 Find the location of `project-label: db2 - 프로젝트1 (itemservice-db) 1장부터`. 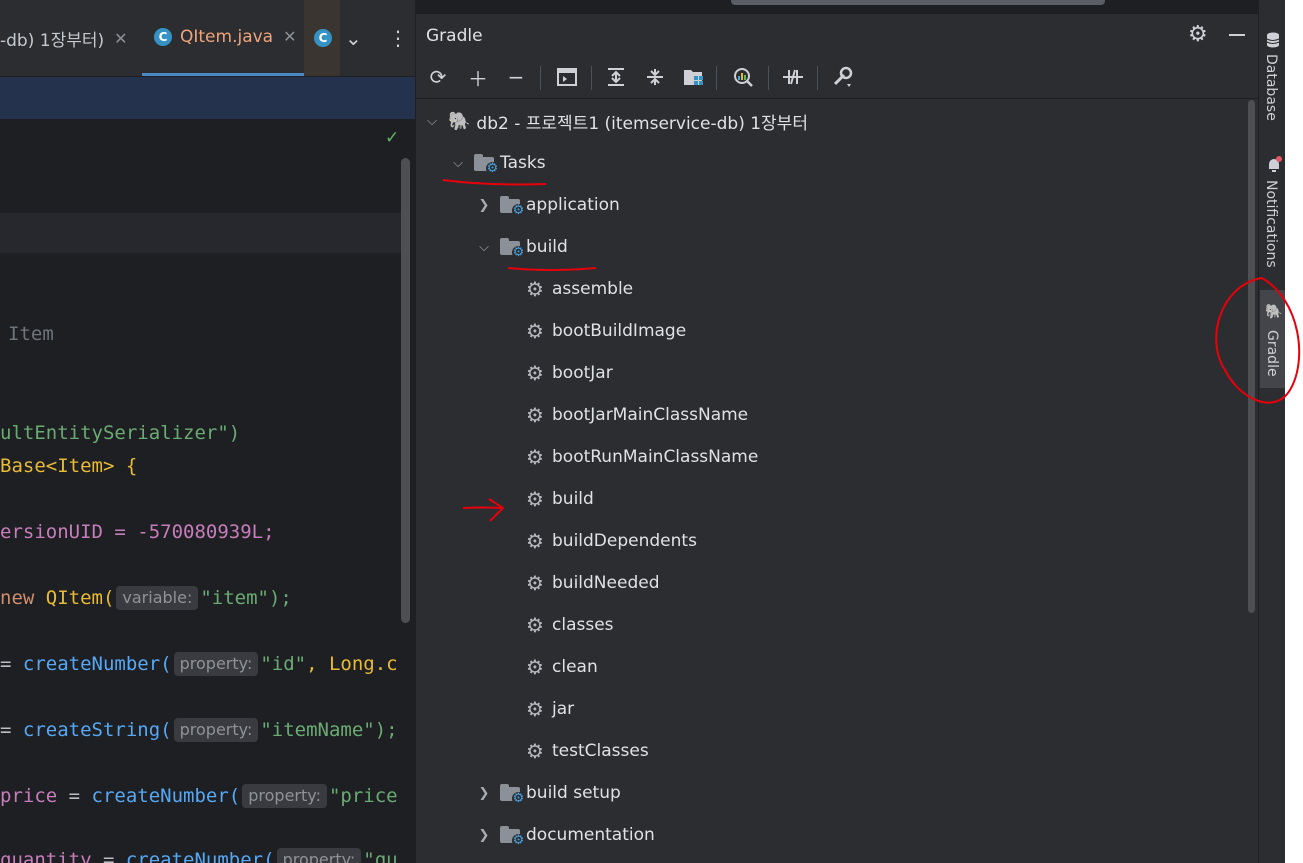

project-label: db2 - 프로젝트1 (itemservice-db) 1장부터 is located at coordinates (642, 123).